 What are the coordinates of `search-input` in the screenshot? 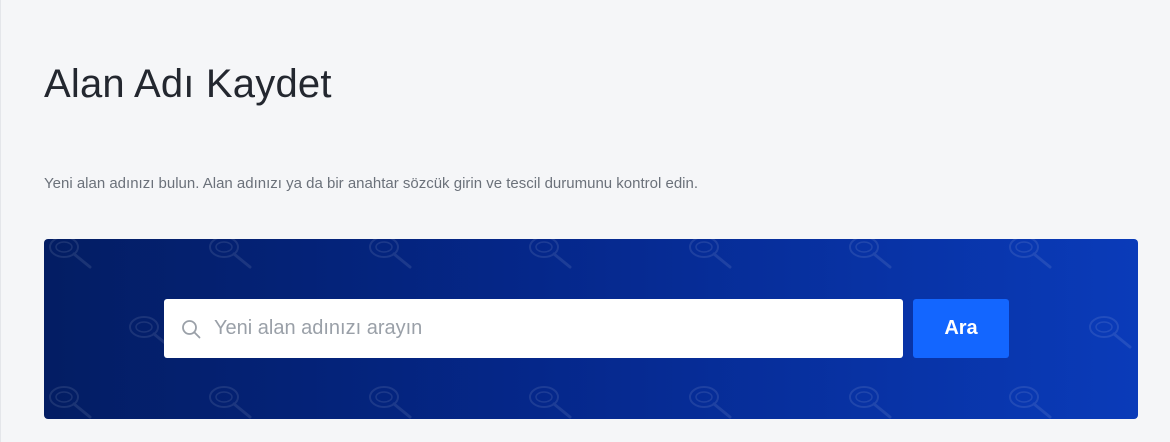 It's located at (558, 328).